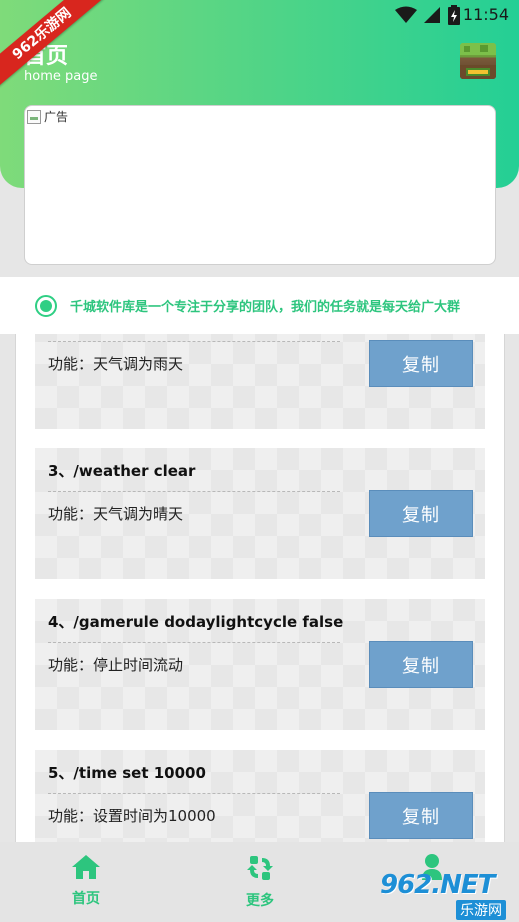 The image size is (519, 922). What do you see at coordinates (34, 116) in the screenshot?
I see `broken-image-icon` at bounding box center [34, 116].